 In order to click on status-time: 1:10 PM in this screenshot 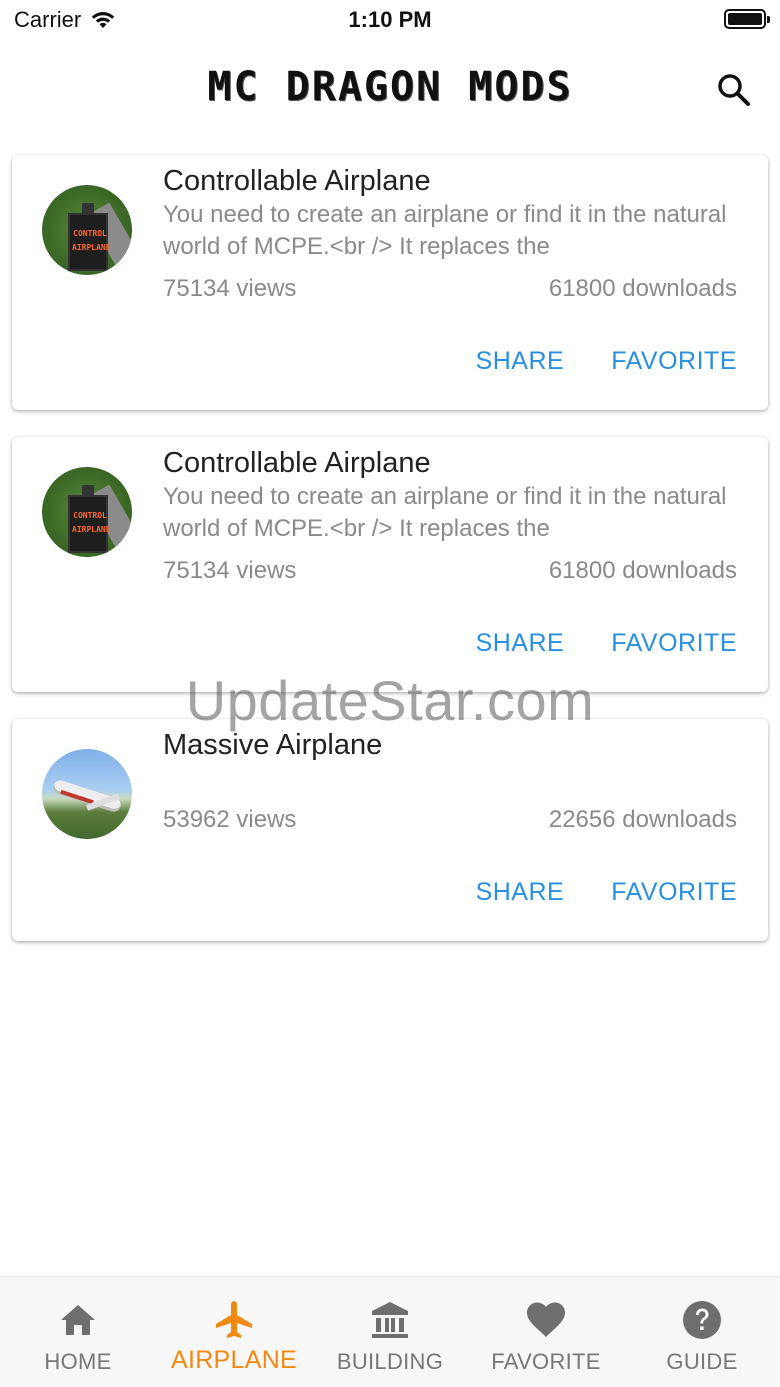, I will do `click(390, 19)`.